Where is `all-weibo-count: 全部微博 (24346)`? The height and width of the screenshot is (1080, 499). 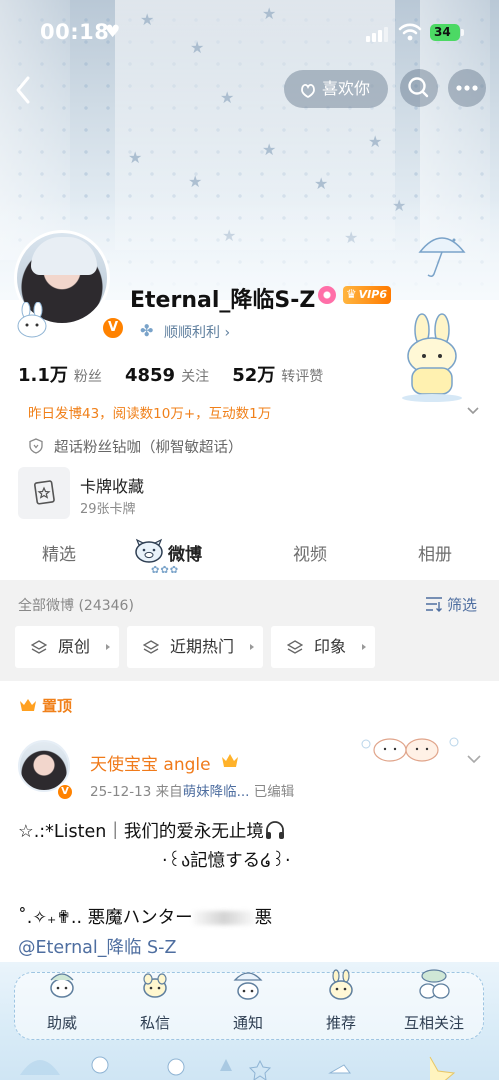 all-weibo-count: 全部微博 (24346) is located at coordinates (76, 606).